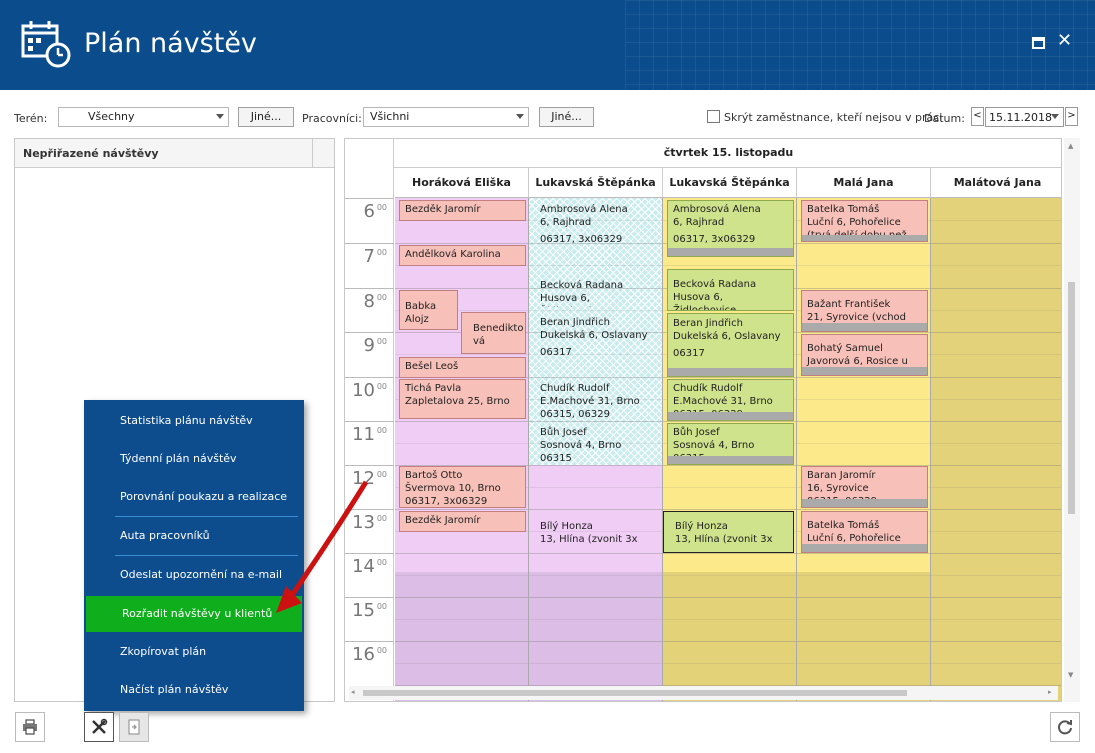 The height and width of the screenshot is (753, 1095). I want to click on menu-item-statistika: Statistika plánu návštěv, so click(194, 421).